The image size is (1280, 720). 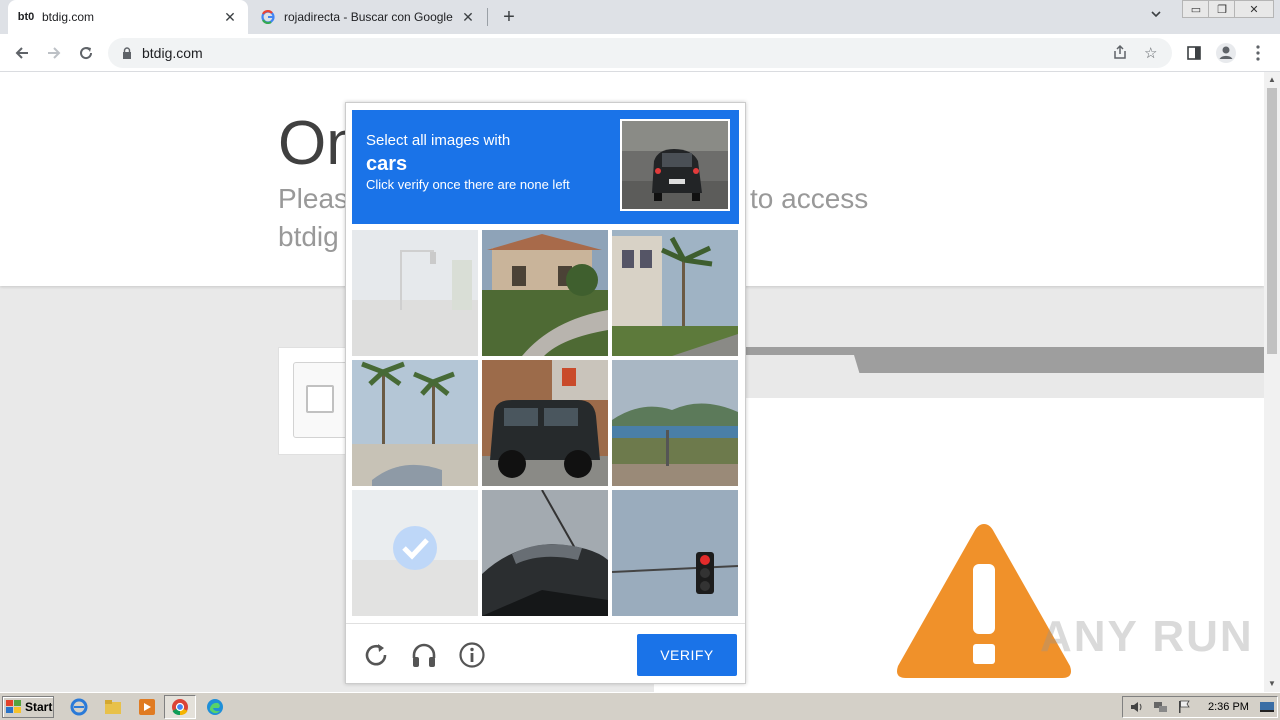 What do you see at coordinates (127, 53) in the screenshot?
I see `lock-icon` at bounding box center [127, 53].